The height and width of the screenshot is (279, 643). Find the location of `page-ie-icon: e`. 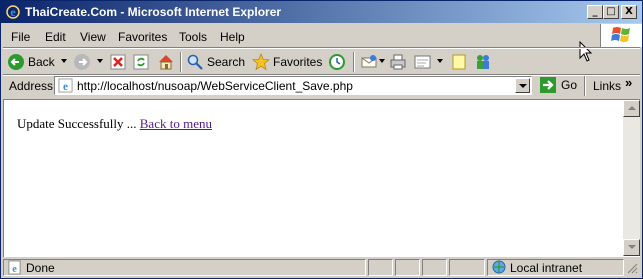

page-ie-icon: e is located at coordinates (65, 85).